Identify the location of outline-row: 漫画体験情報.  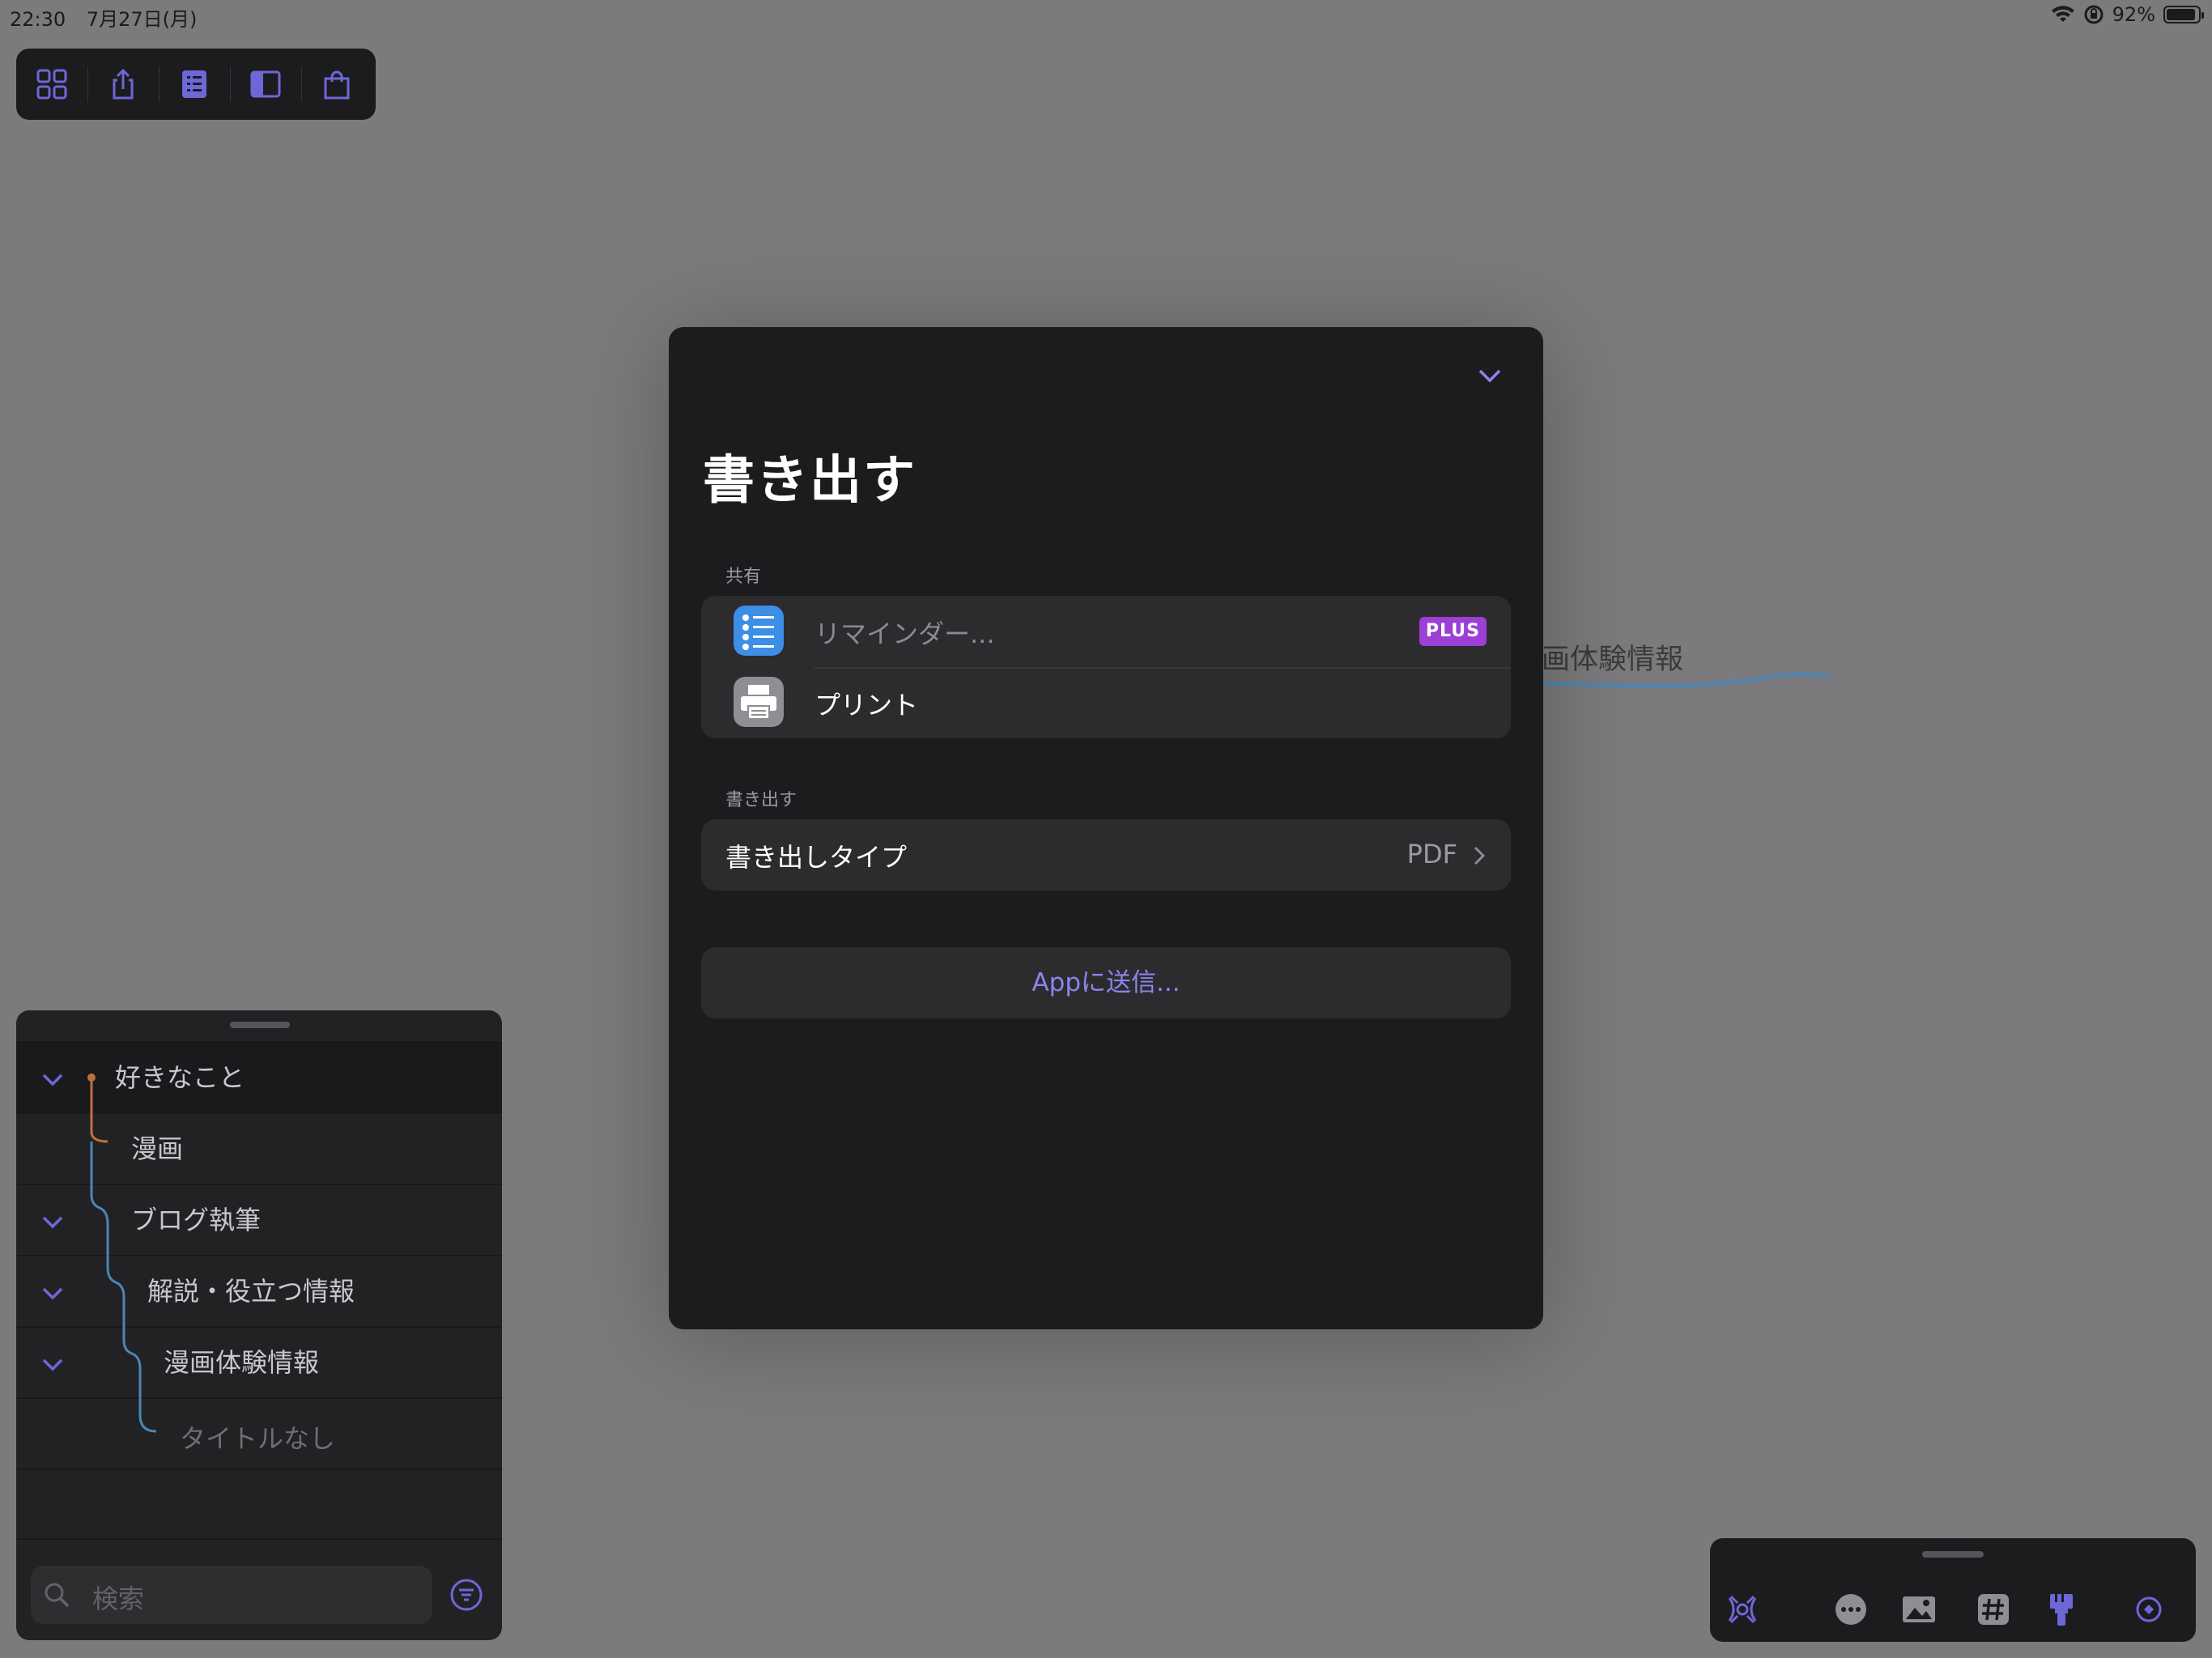
(259, 1361).